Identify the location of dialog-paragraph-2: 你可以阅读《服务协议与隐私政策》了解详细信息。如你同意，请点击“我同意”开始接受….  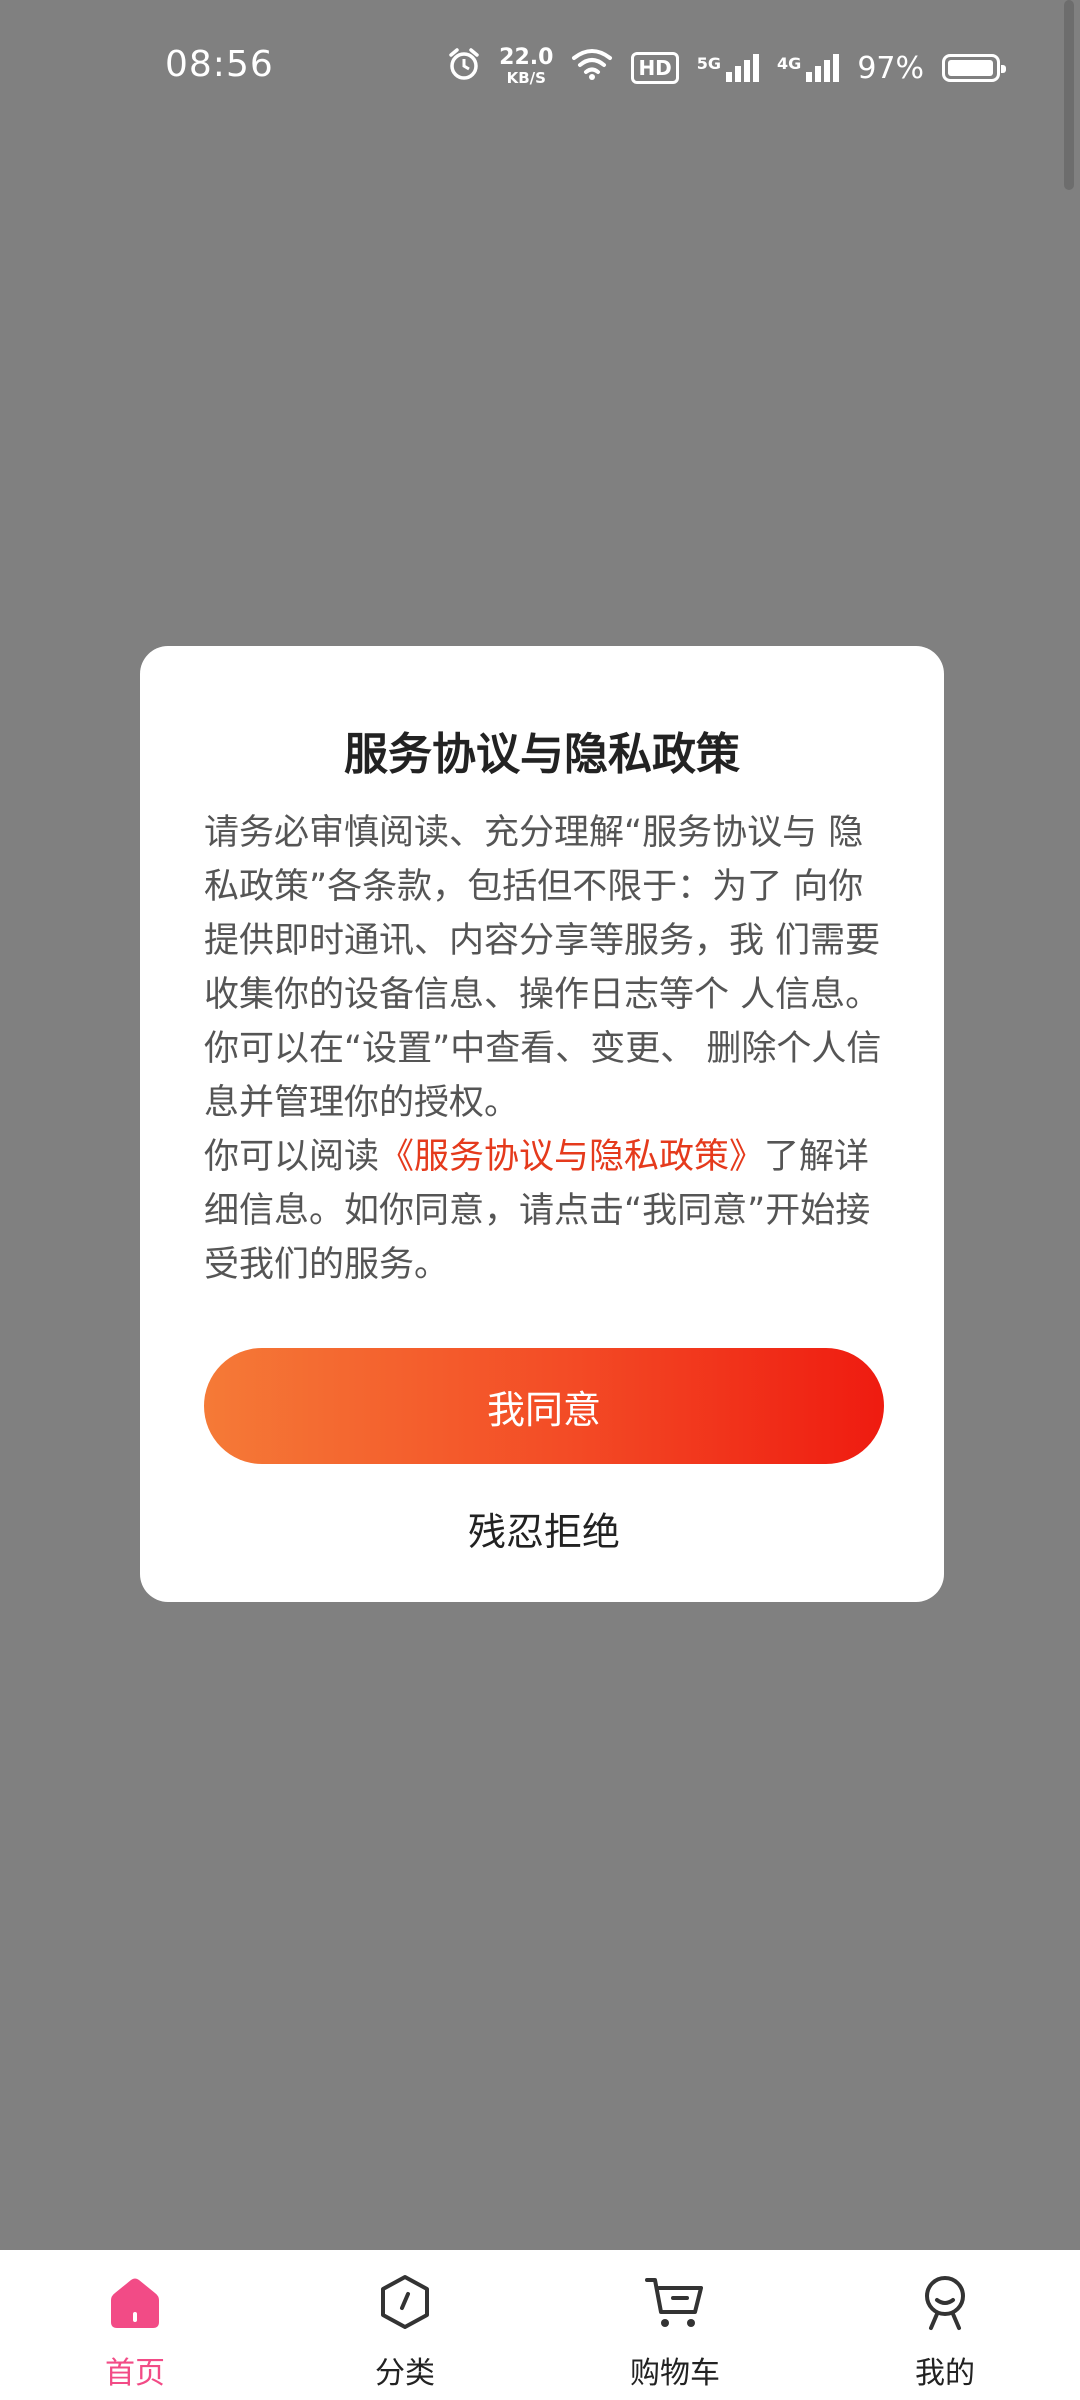
(544, 1211).